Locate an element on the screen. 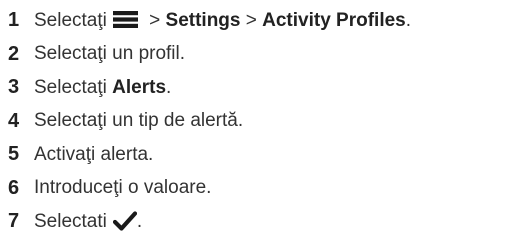 Image resolution: width=506 pixels, height=244 pixels. step-number: 7 is located at coordinates (14, 221).